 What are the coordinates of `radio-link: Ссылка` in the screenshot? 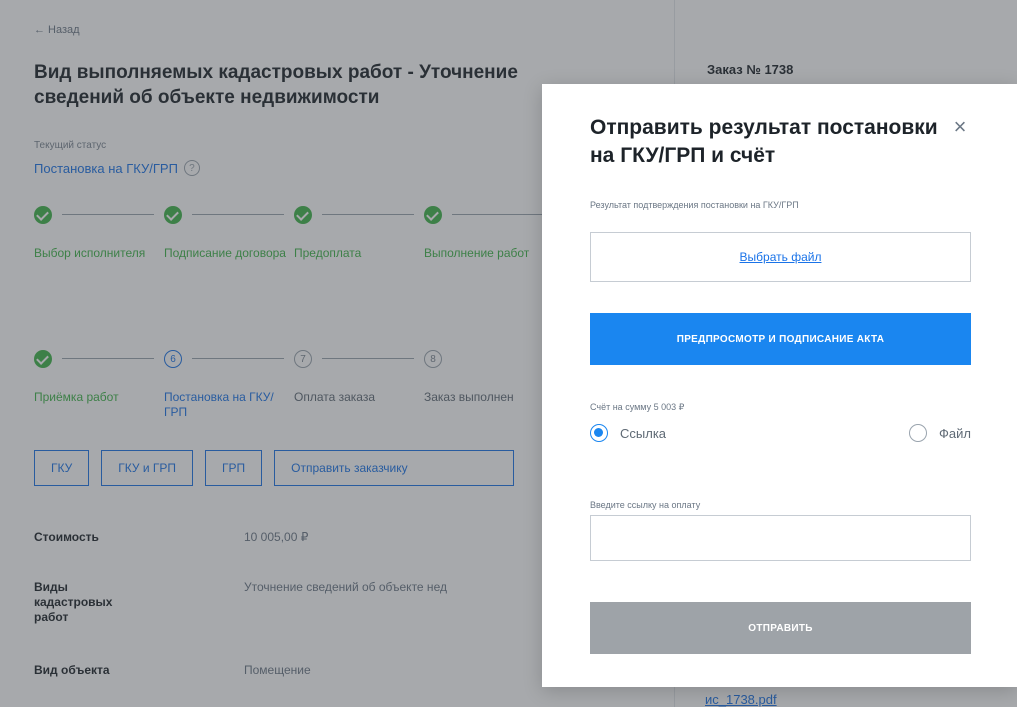 It's located at (628, 433).